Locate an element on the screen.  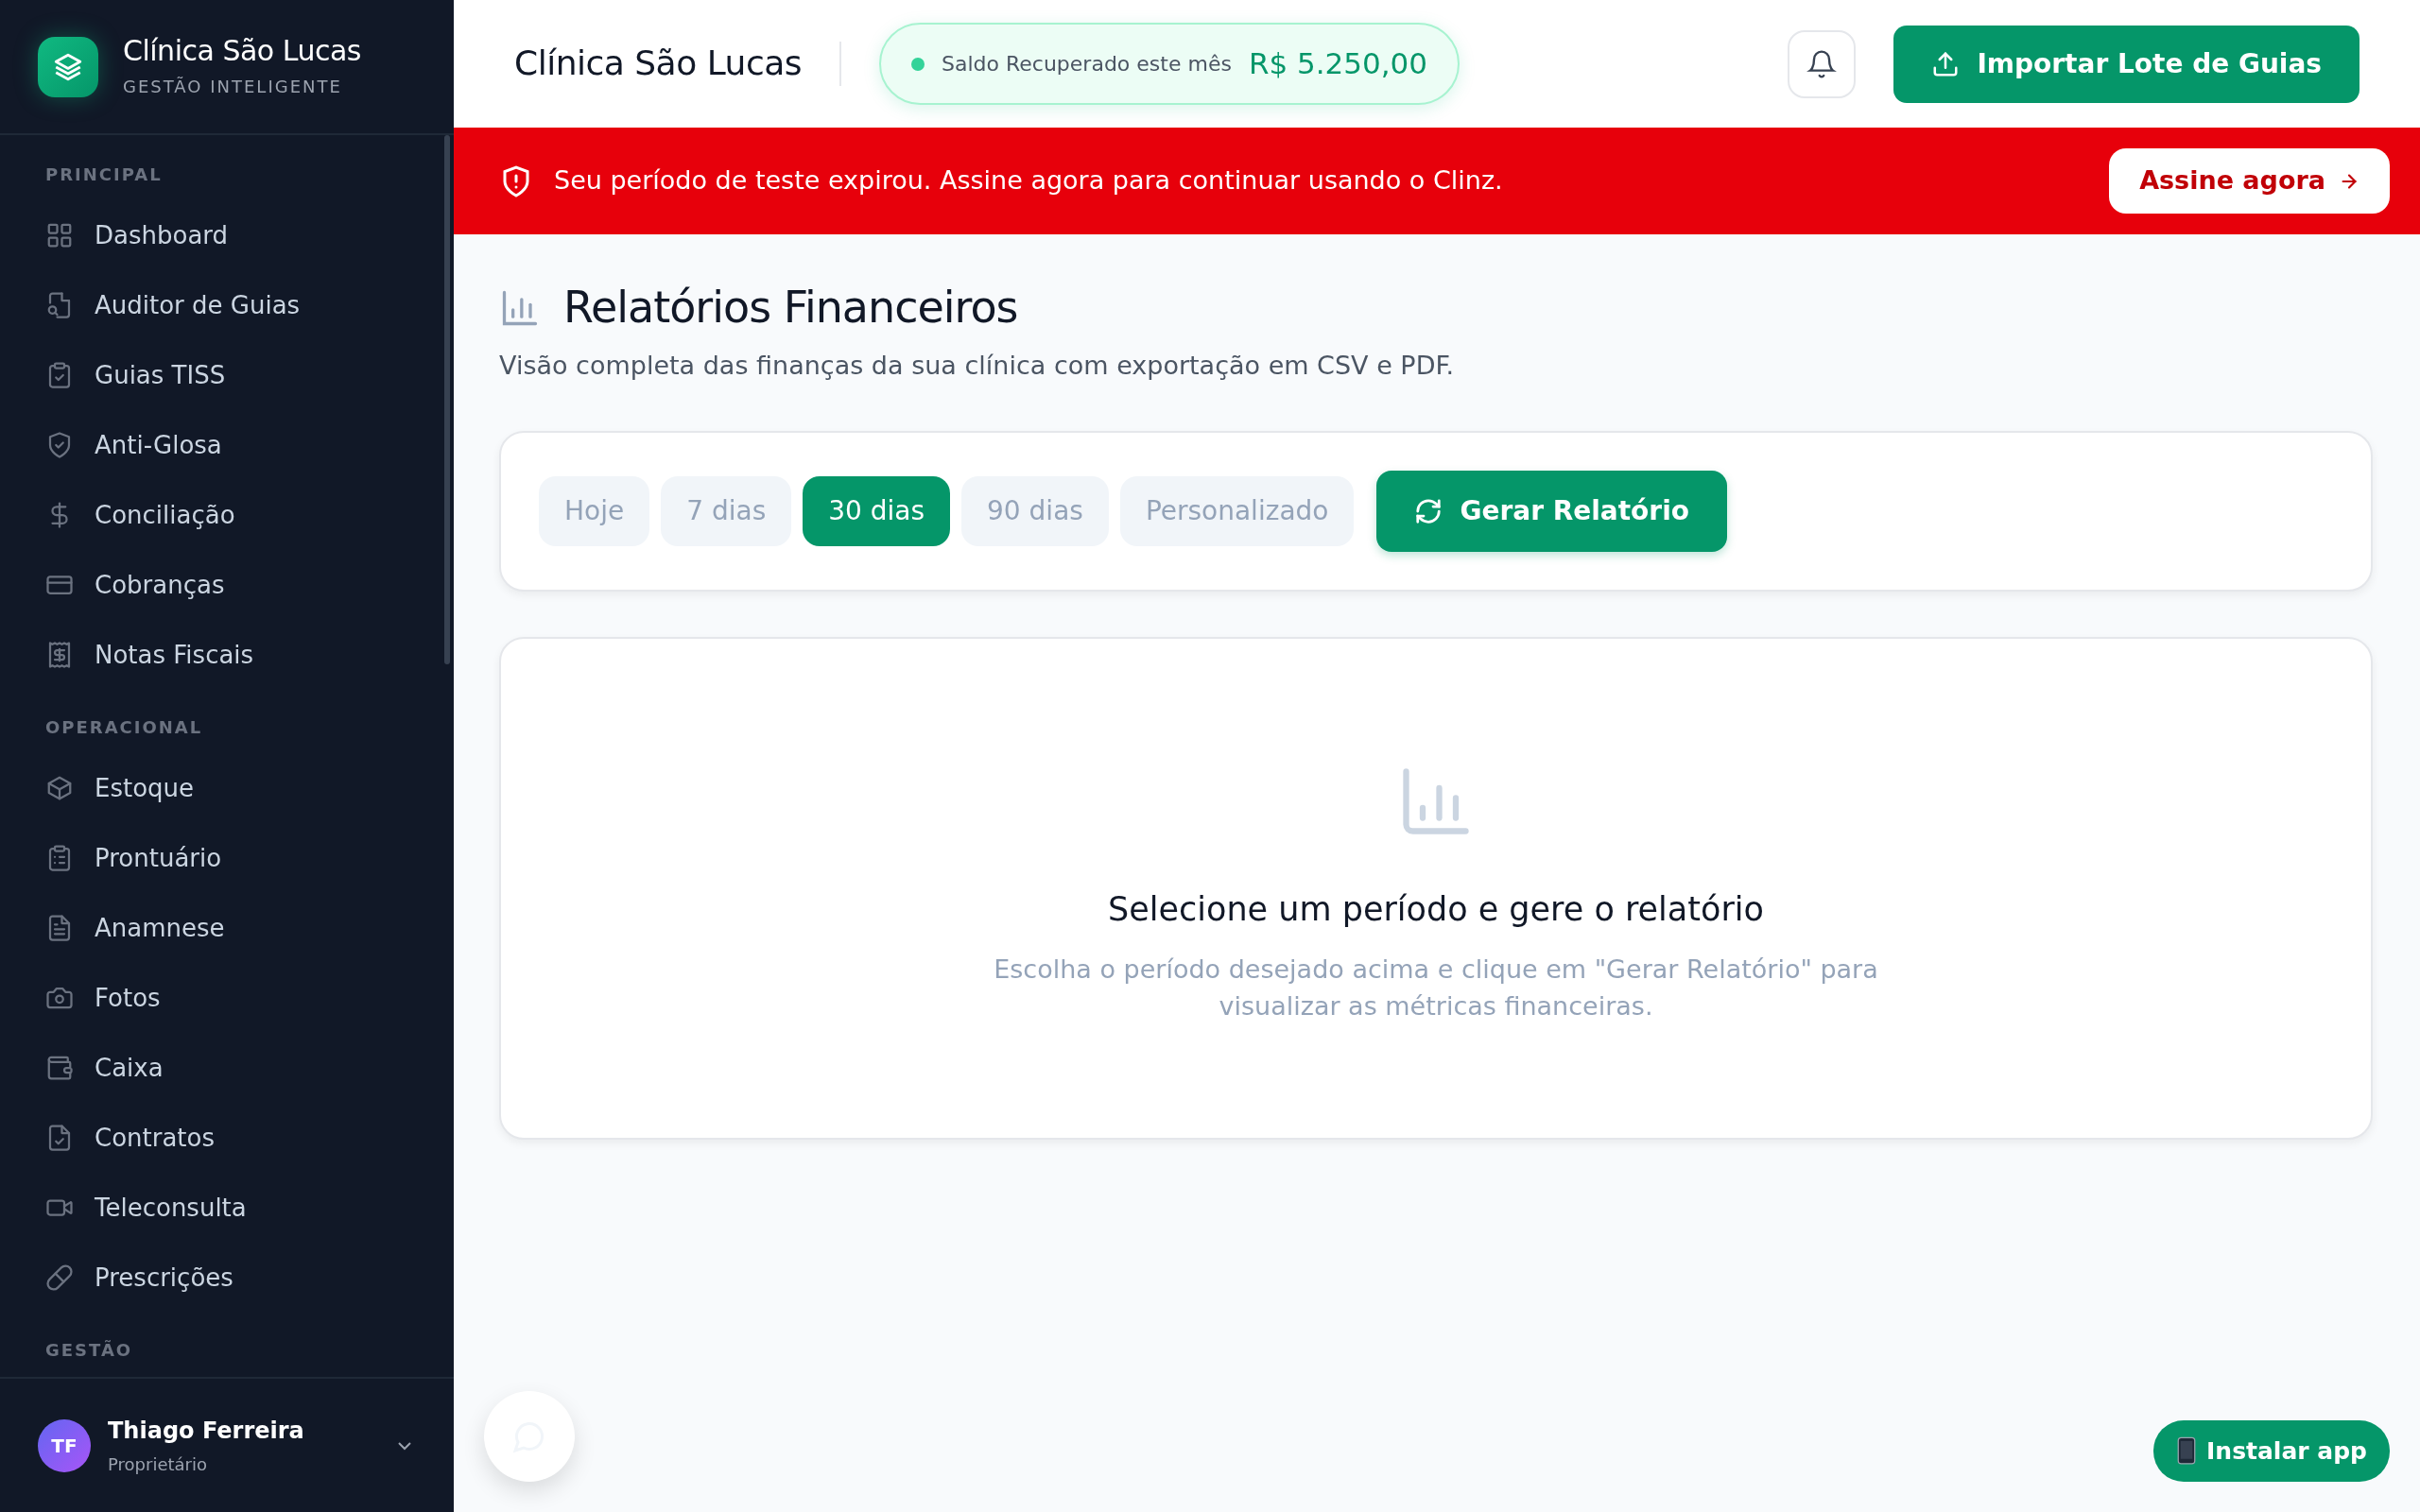
generate-report-button: Gerar Relatório is located at coordinates (1551, 511).